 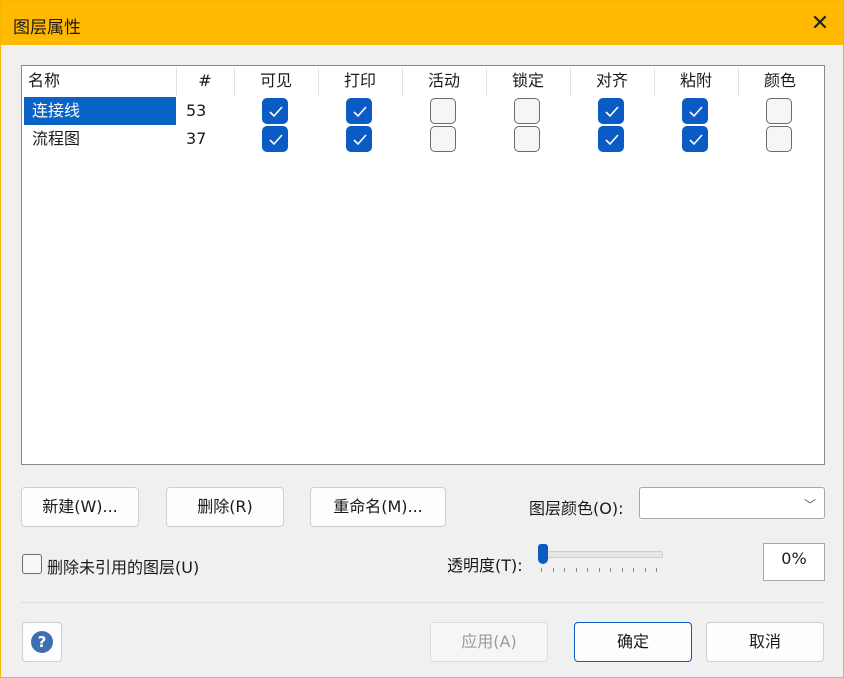 I want to click on close-icon: ✕, so click(x=820, y=23).